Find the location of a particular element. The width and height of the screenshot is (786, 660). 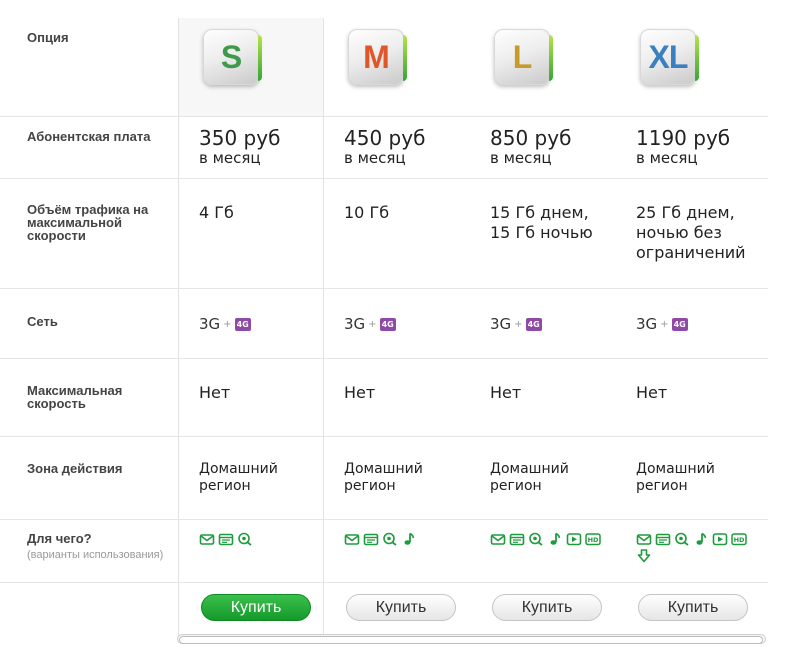

row-network: Сеть 3G+4G 3G+4G 3G+4G 3G+4G is located at coordinates (384, 324).